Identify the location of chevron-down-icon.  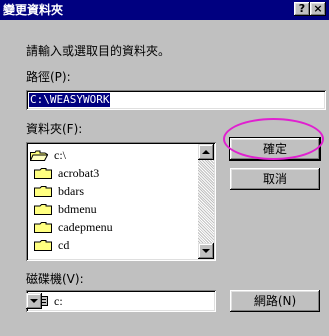
(34, 301).